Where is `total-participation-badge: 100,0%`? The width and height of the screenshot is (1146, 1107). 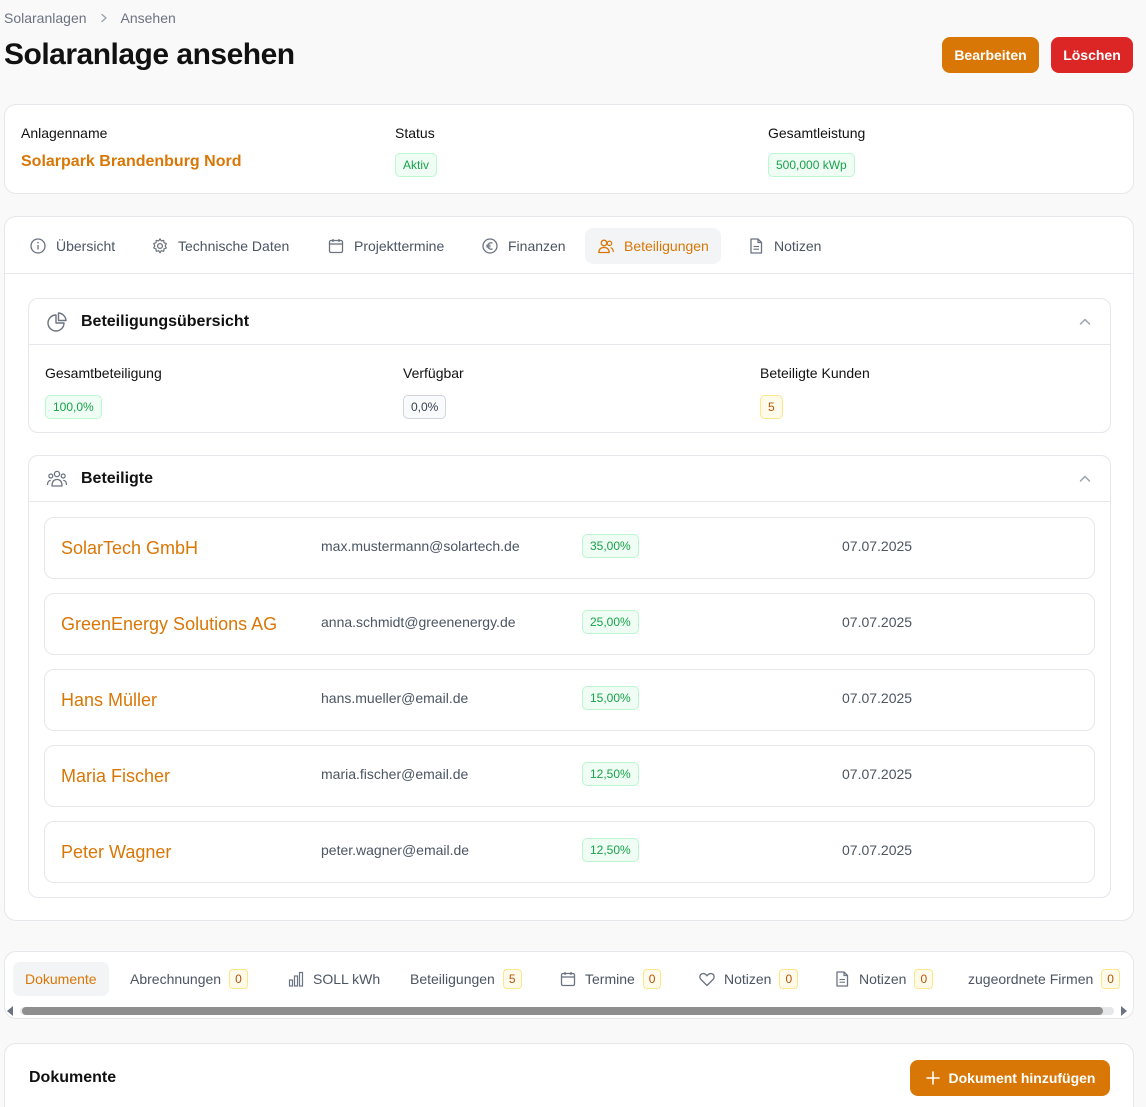 total-participation-badge: 100,0% is located at coordinates (73, 407).